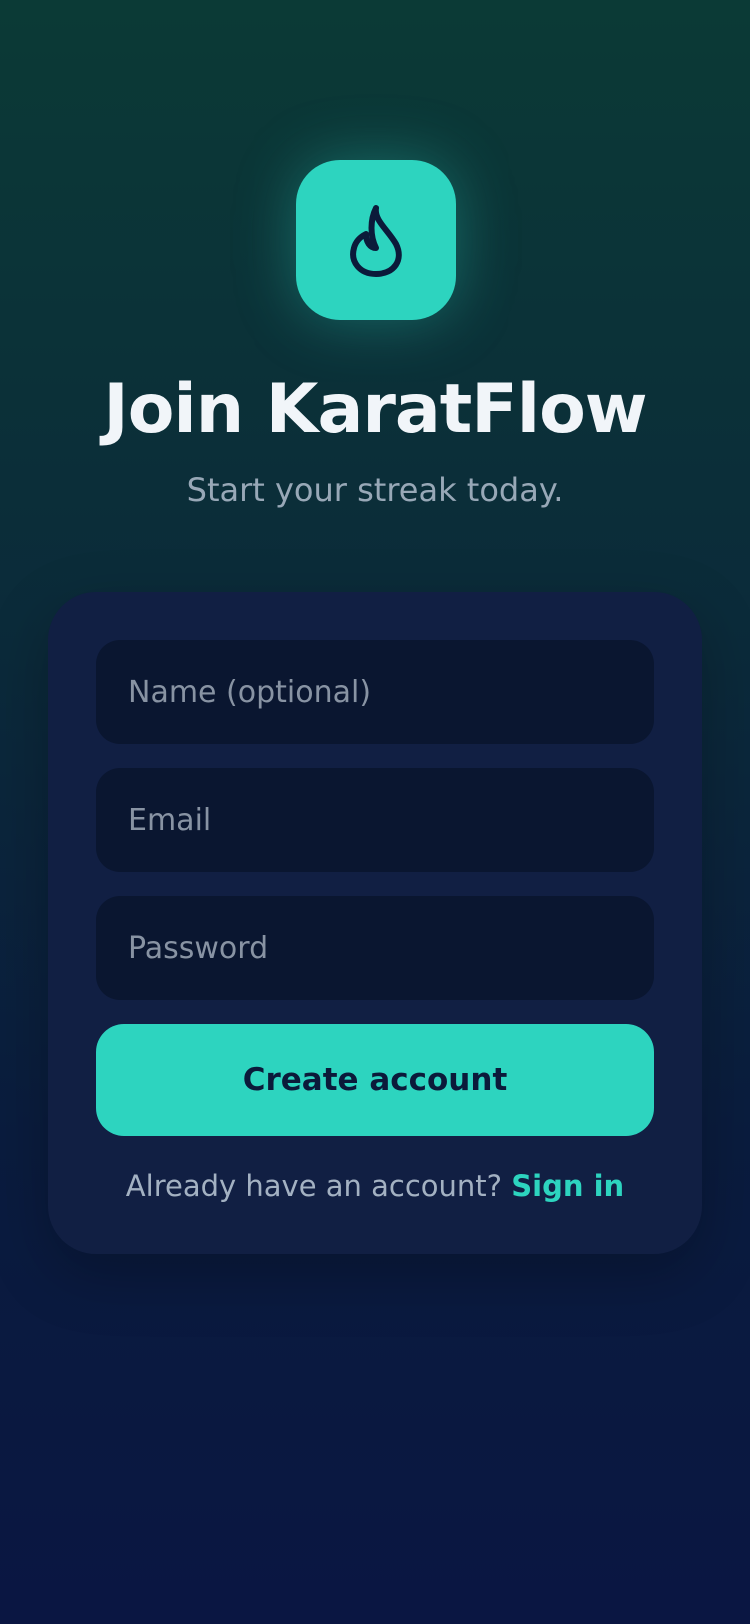 The image size is (750, 1624). Describe the element at coordinates (375, 692) in the screenshot. I see `name-input` at that location.